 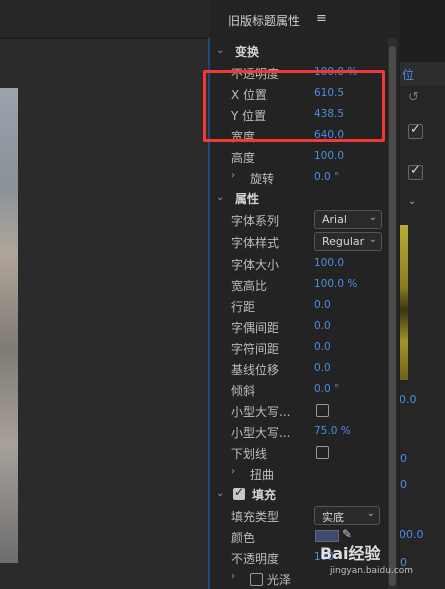 What do you see at coordinates (322, 410) in the screenshot?
I see `small-caps-checkbox` at bounding box center [322, 410].